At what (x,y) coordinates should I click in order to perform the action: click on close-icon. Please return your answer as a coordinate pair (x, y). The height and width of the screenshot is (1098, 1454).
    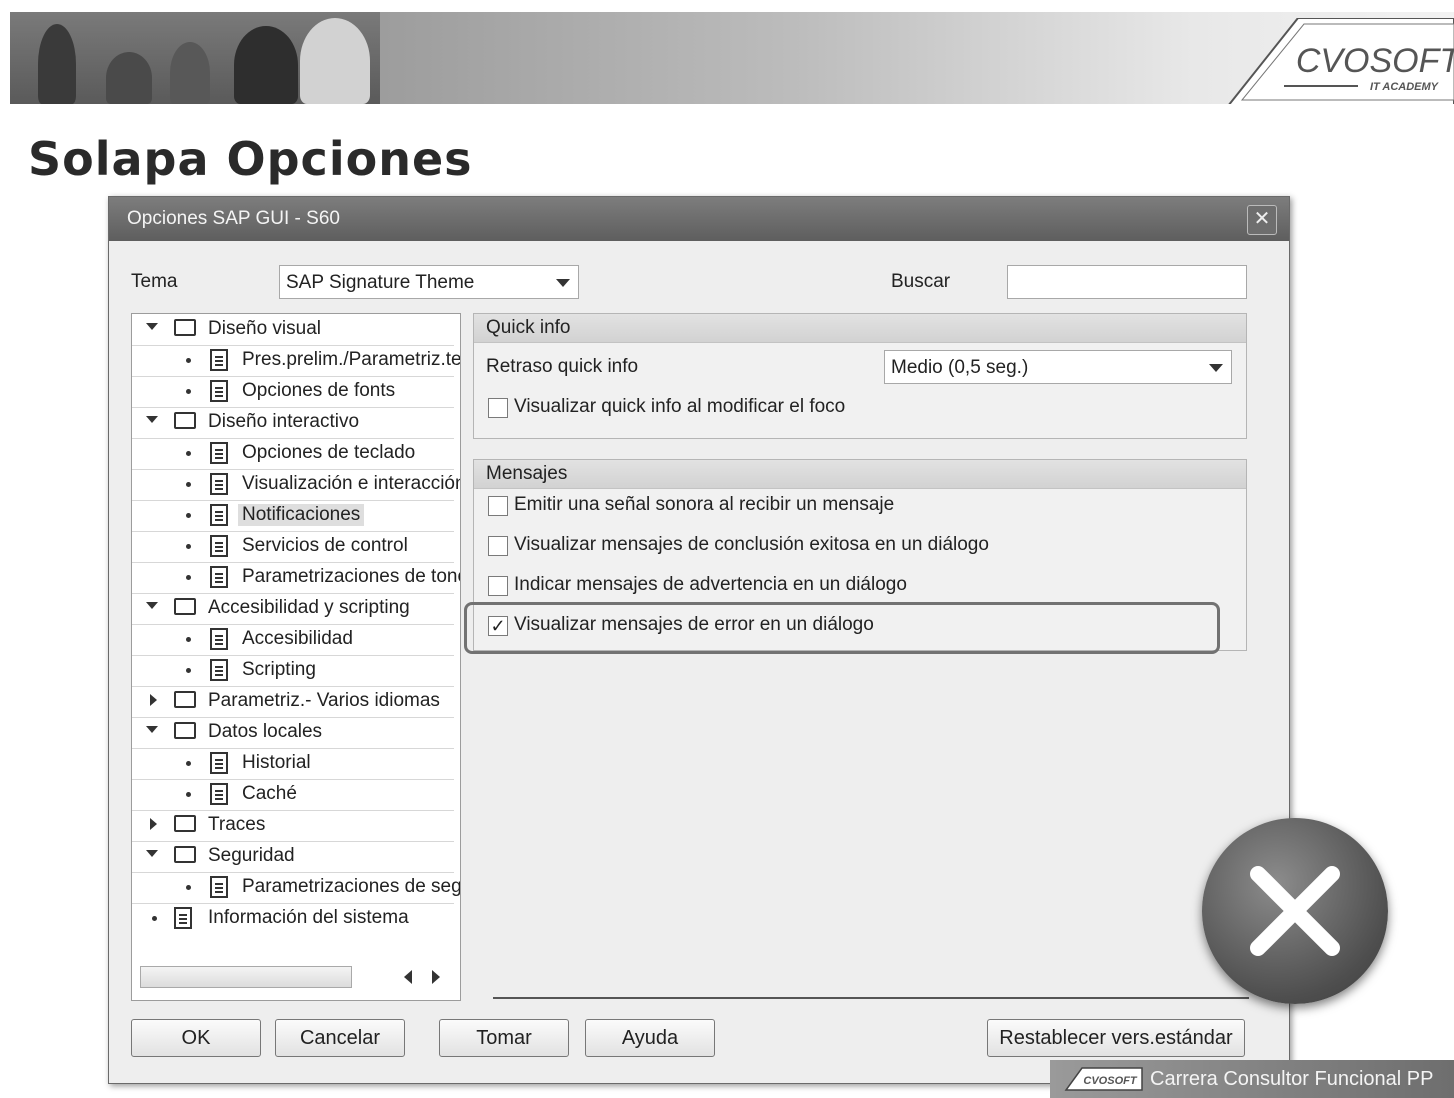
    Looking at the image, I should click on (1295, 911).